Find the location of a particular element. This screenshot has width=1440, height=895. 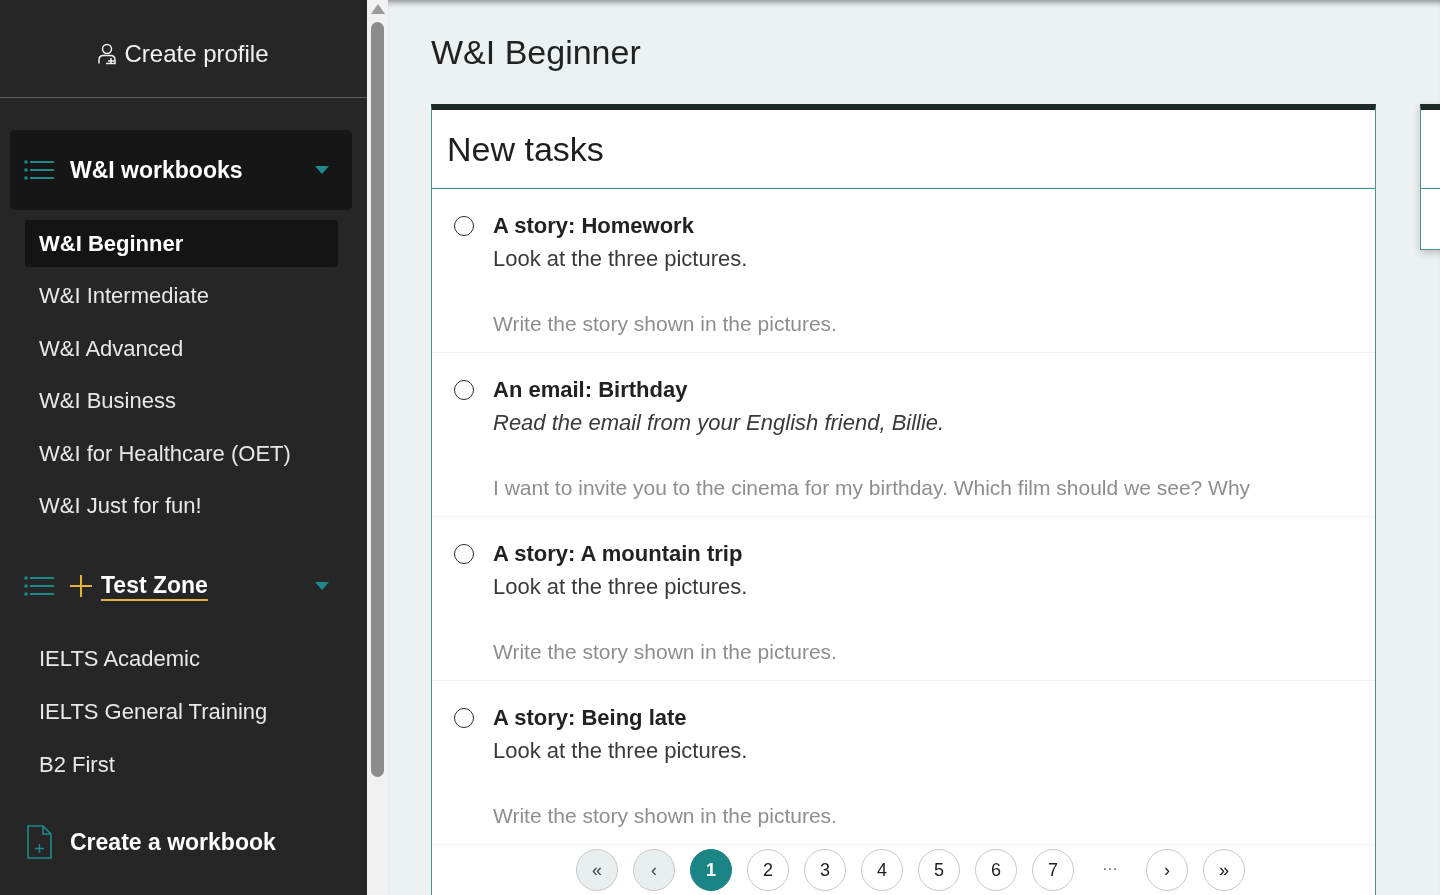

create-profile-button: Create profile is located at coordinates (183, 48).